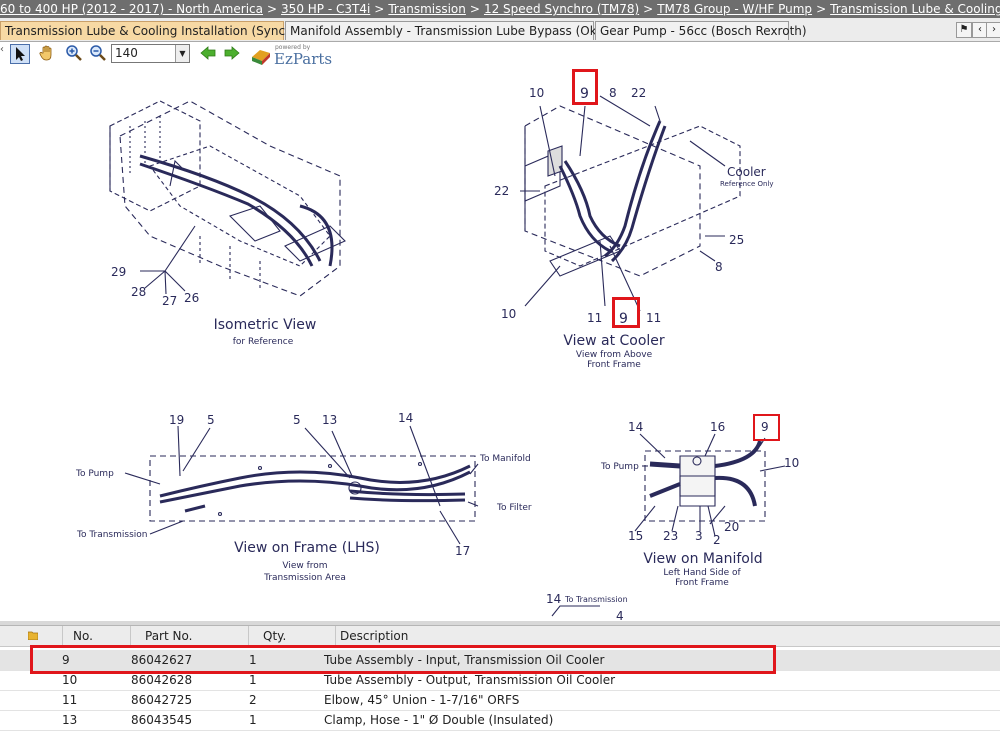  What do you see at coordinates (439, 720) in the screenshot?
I see `cell-description: Clamp, Hose - 1" Ø Double (Insulated)` at bounding box center [439, 720].